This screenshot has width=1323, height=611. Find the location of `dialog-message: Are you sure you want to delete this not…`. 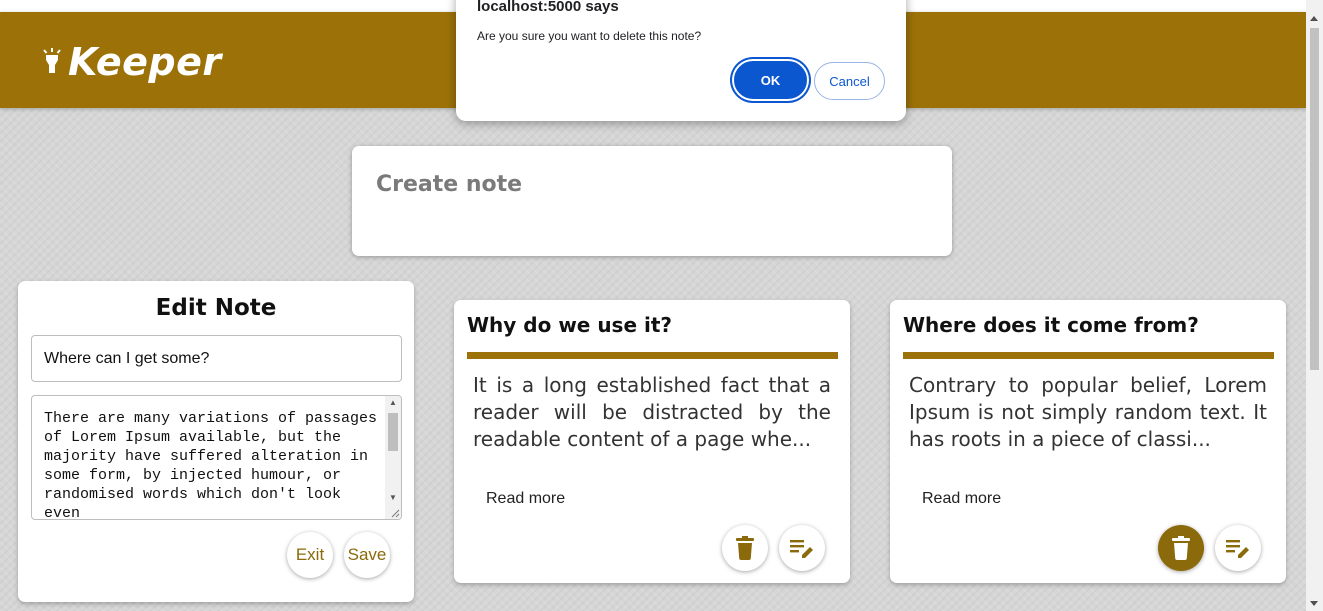

dialog-message: Are you sure you want to delete this not… is located at coordinates (589, 36).